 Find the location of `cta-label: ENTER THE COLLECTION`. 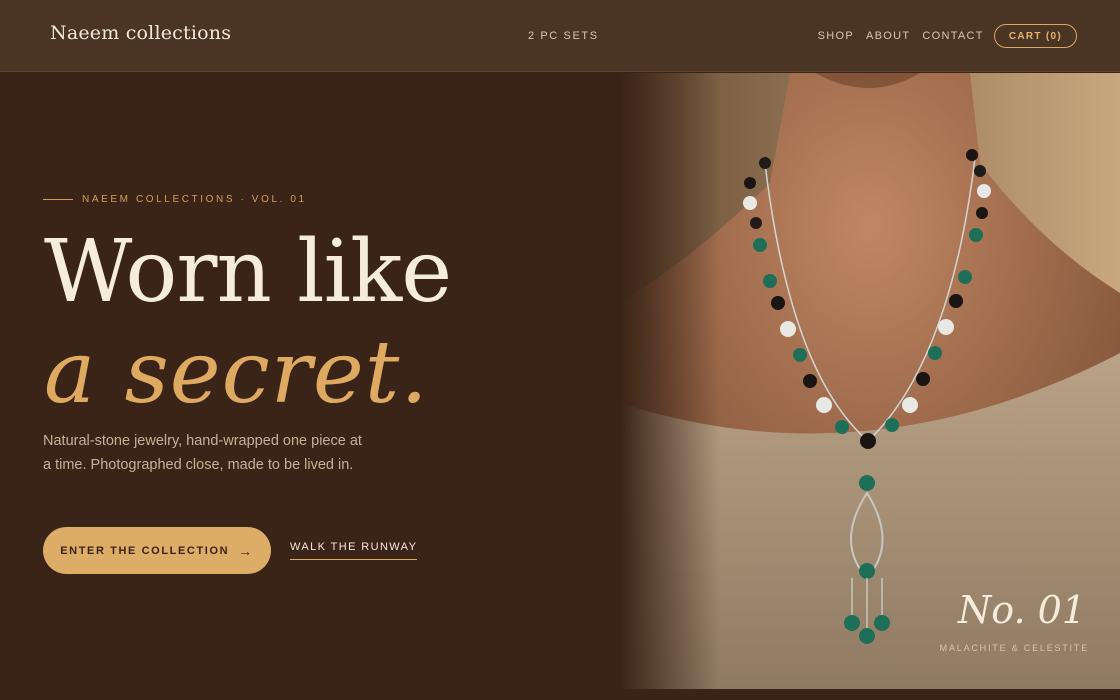

cta-label: ENTER THE COLLECTION is located at coordinates (145, 550).